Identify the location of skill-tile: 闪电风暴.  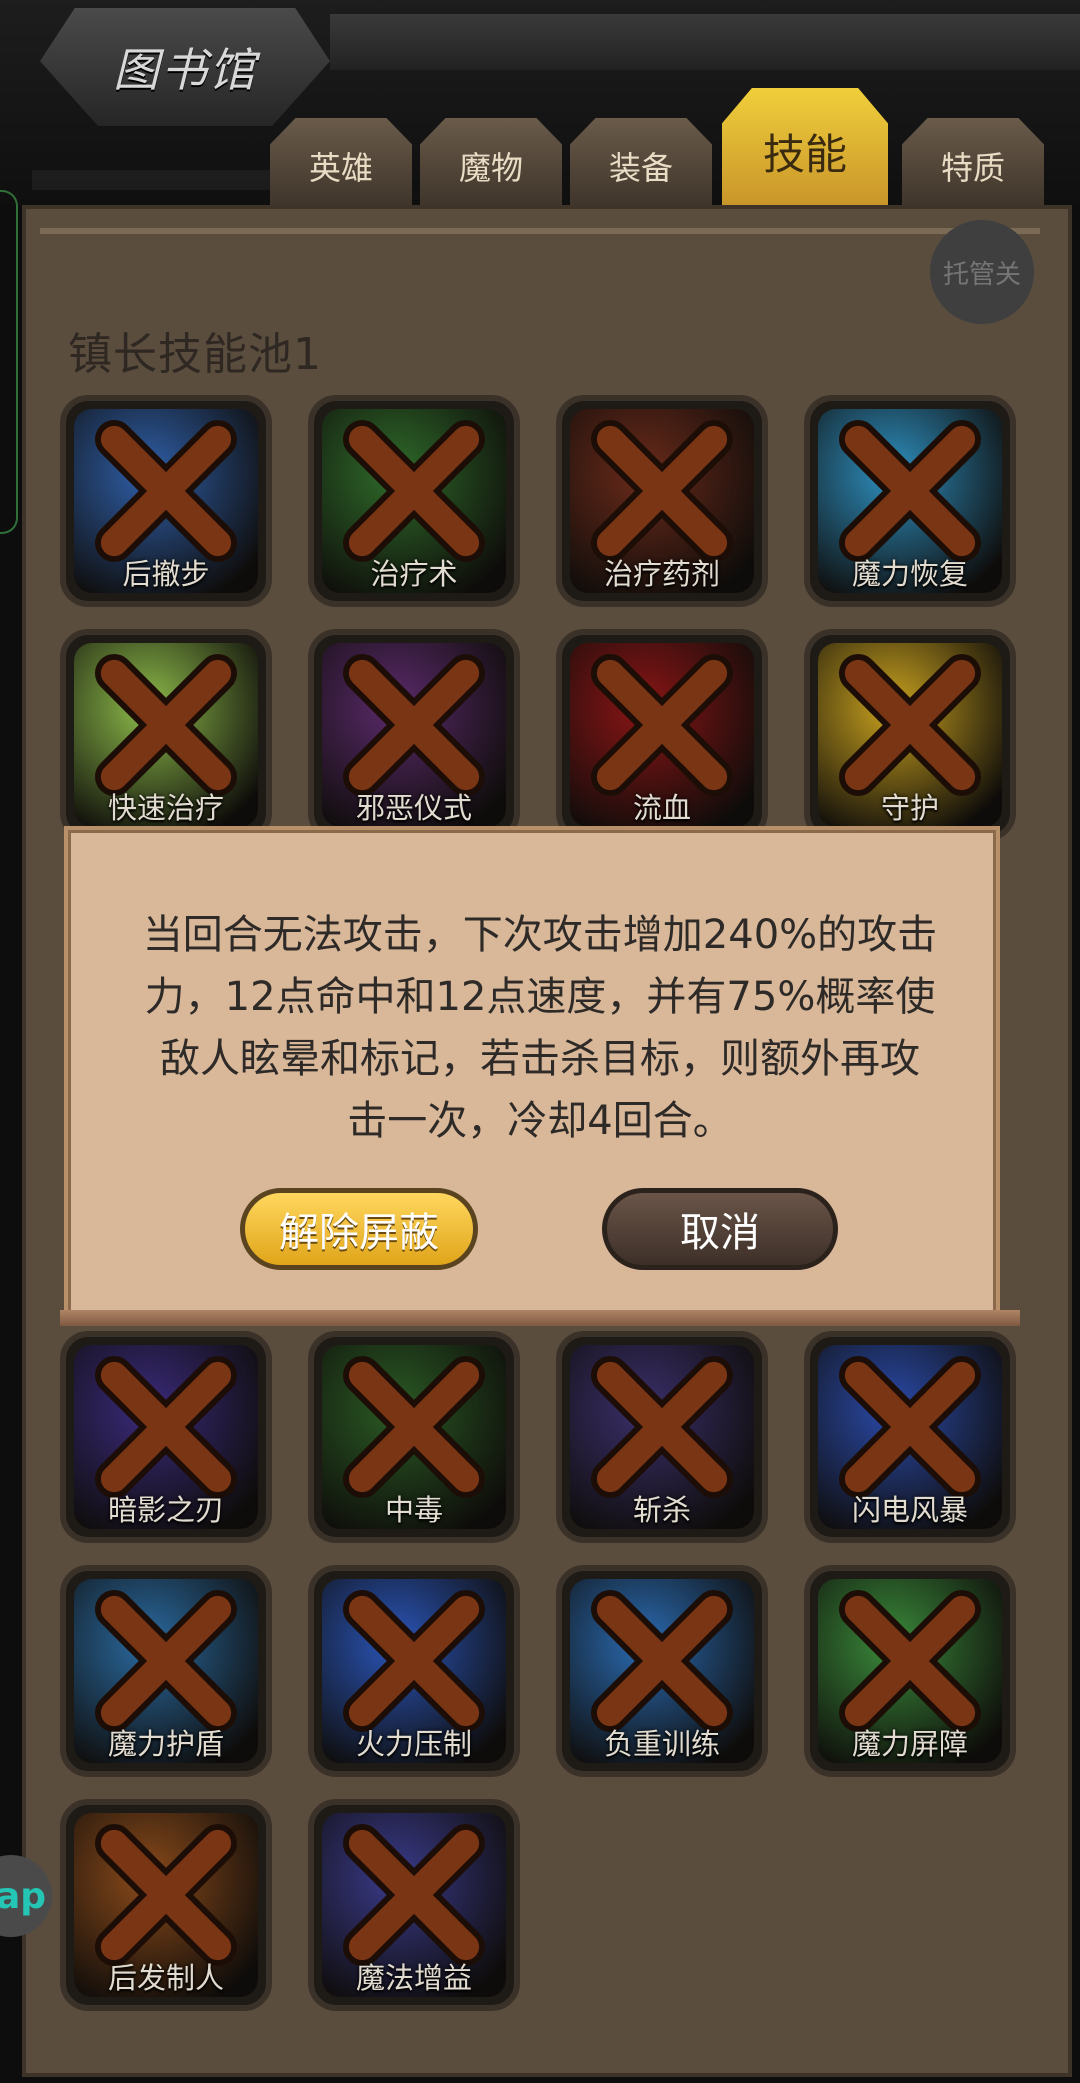
(910, 1437).